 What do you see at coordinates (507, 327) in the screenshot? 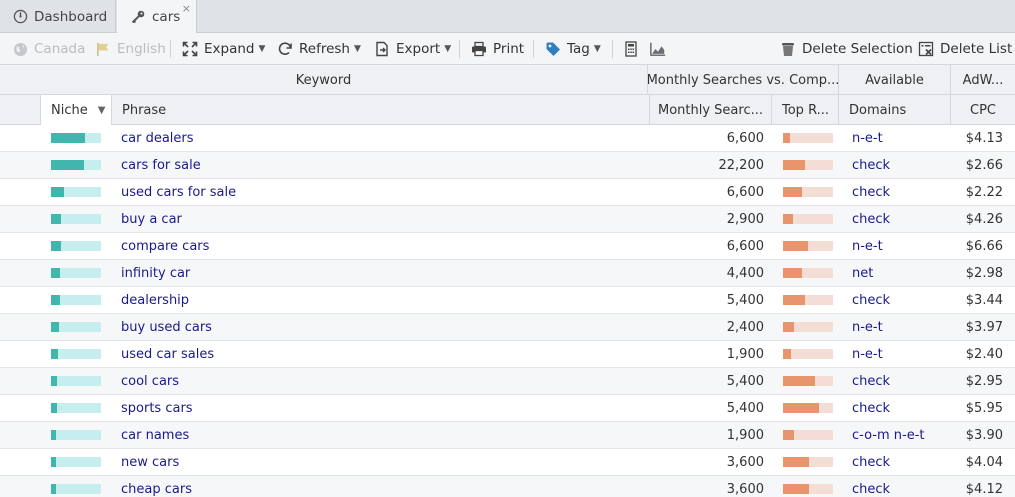
I see `table-row: buy used cars 2,400 n-e-t $3.97` at bounding box center [507, 327].